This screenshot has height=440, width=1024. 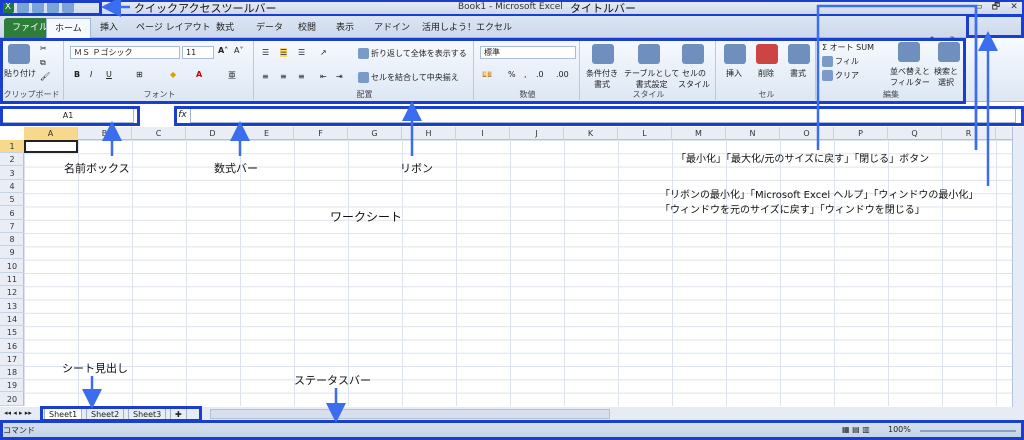 What do you see at coordinates (699, 133) in the screenshot?
I see `column-header: M` at bounding box center [699, 133].